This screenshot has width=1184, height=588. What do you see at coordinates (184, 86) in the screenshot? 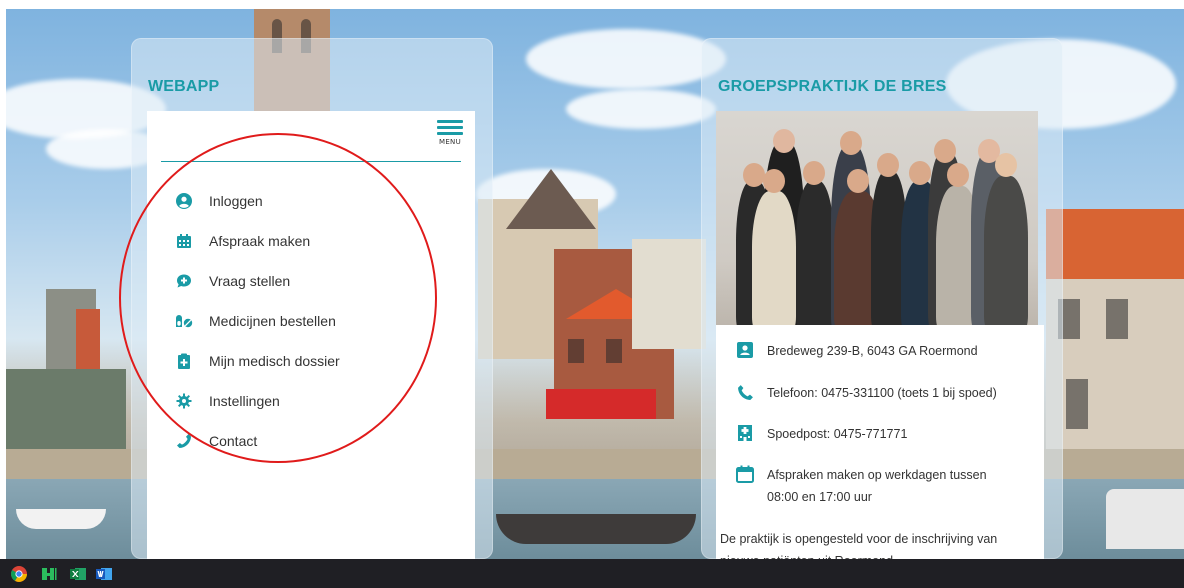
I see `webapp-title: WEBAPP` at bounding box center [184, 86].